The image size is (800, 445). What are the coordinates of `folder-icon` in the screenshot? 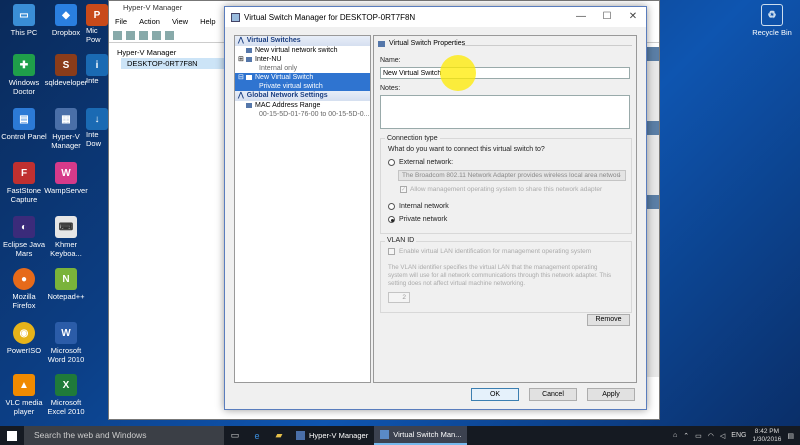 It's located at (143, 35).